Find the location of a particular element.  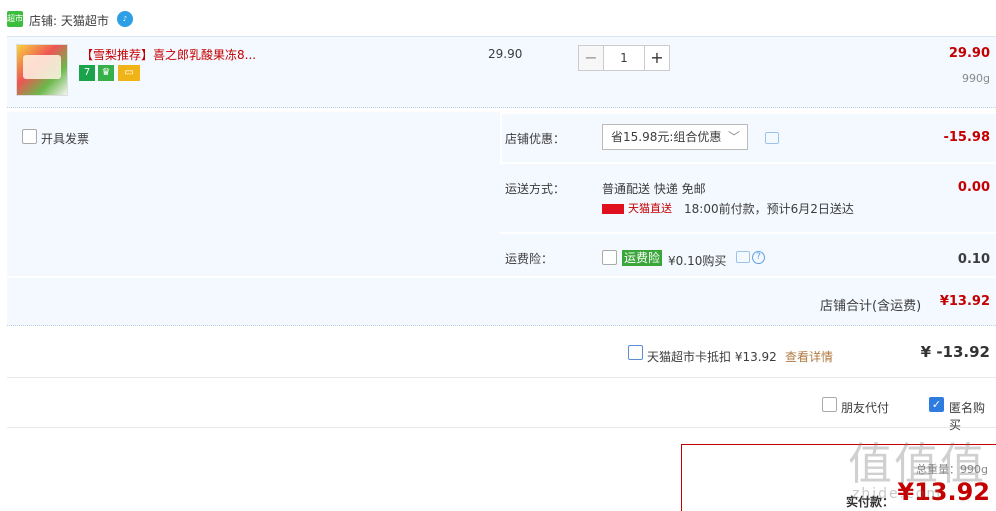

card-deduction-amount: ¥ -13.92 is located at coordinates (955, 352).